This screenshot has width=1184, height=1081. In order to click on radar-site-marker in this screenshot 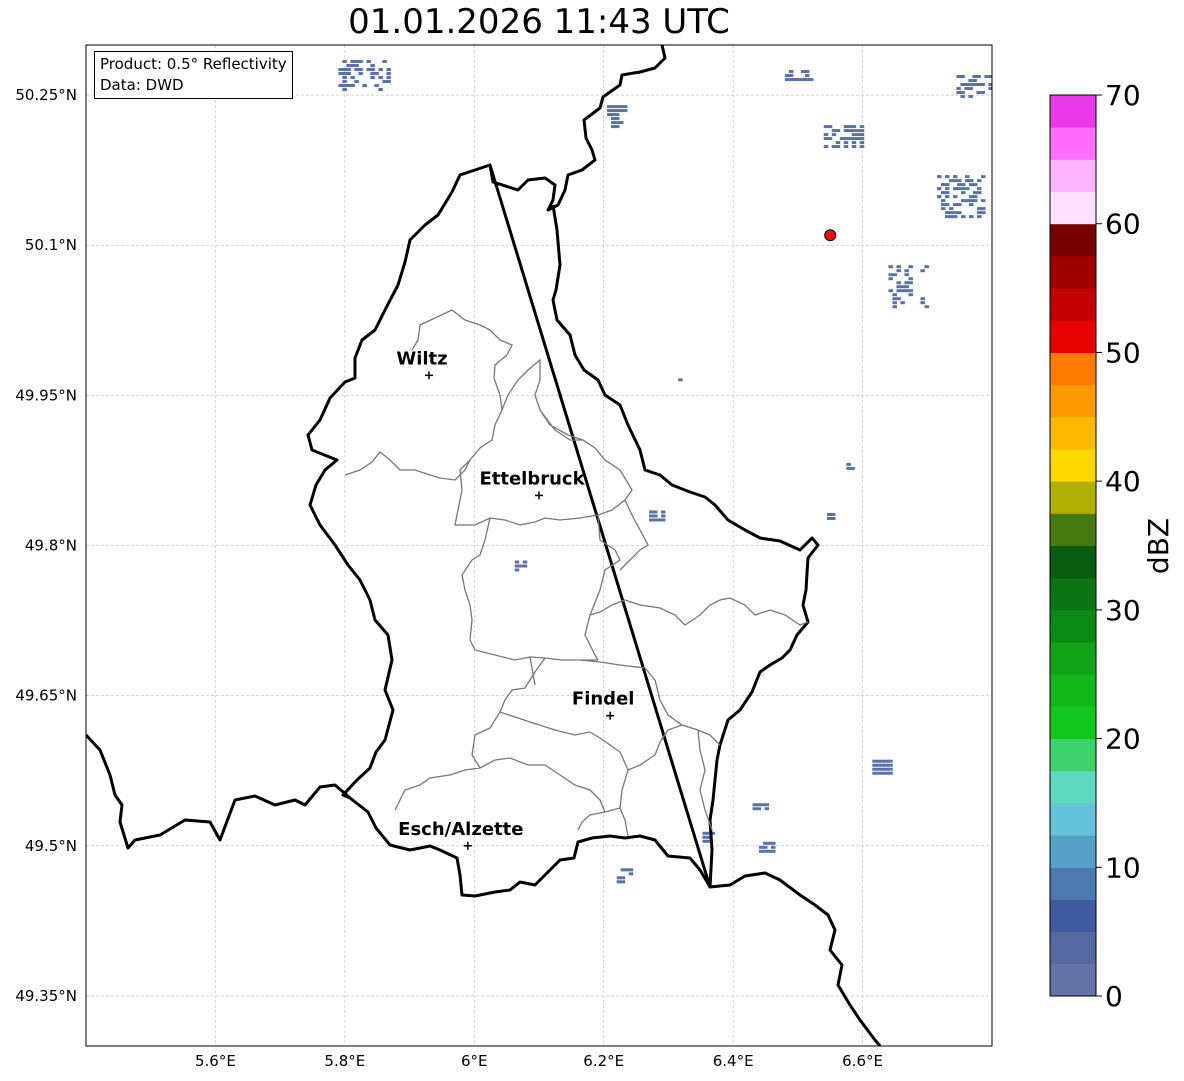, I will do `click(830, 235)`.